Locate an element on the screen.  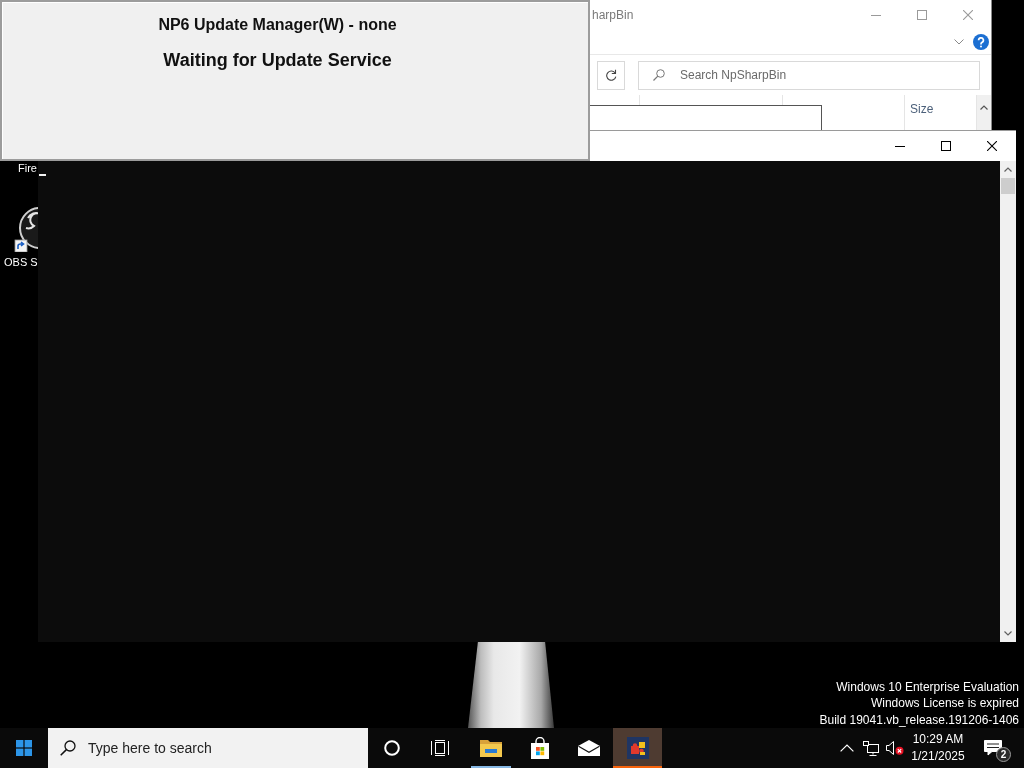
desktop-icon-label: OBS S is located at coordinates (21, 262).